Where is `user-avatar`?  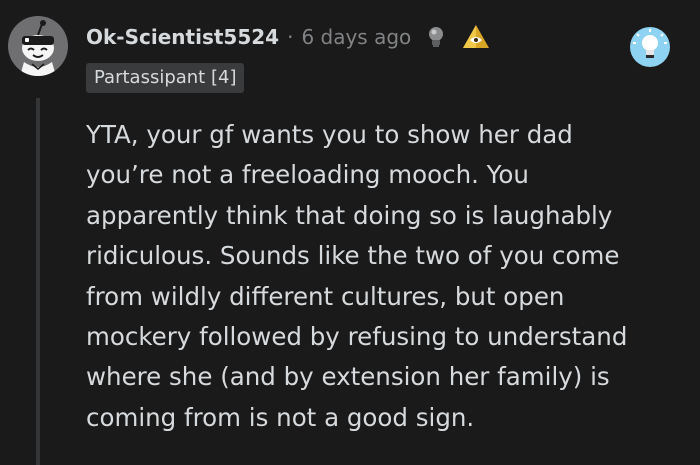
user-avatar is located at coordinates (38, 46).